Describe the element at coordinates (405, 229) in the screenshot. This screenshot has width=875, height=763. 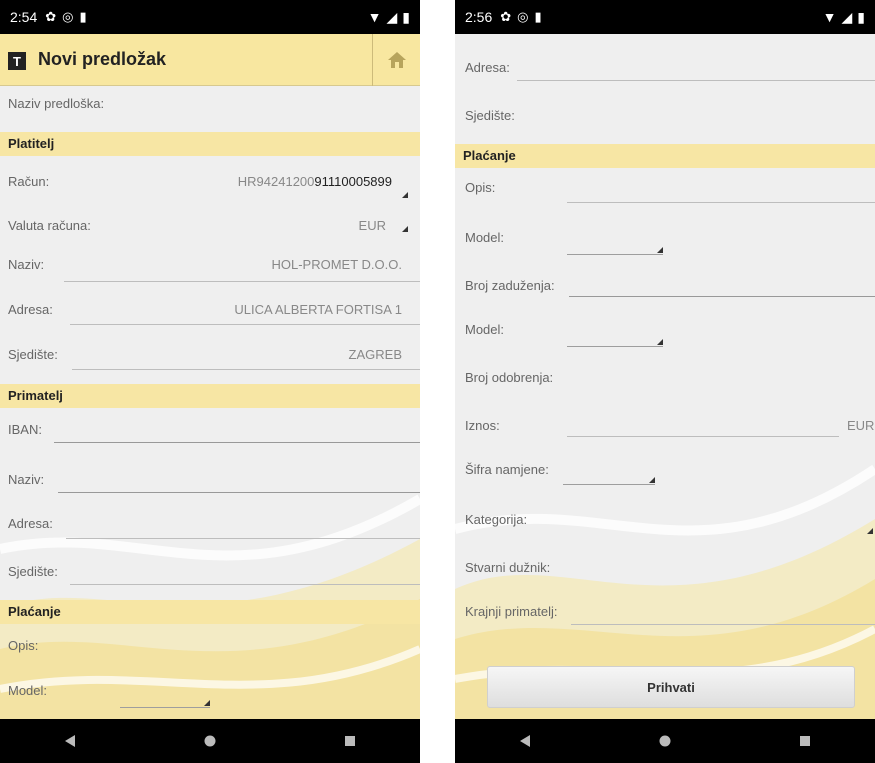
I see `valuta-dropdown-icon` at that location.